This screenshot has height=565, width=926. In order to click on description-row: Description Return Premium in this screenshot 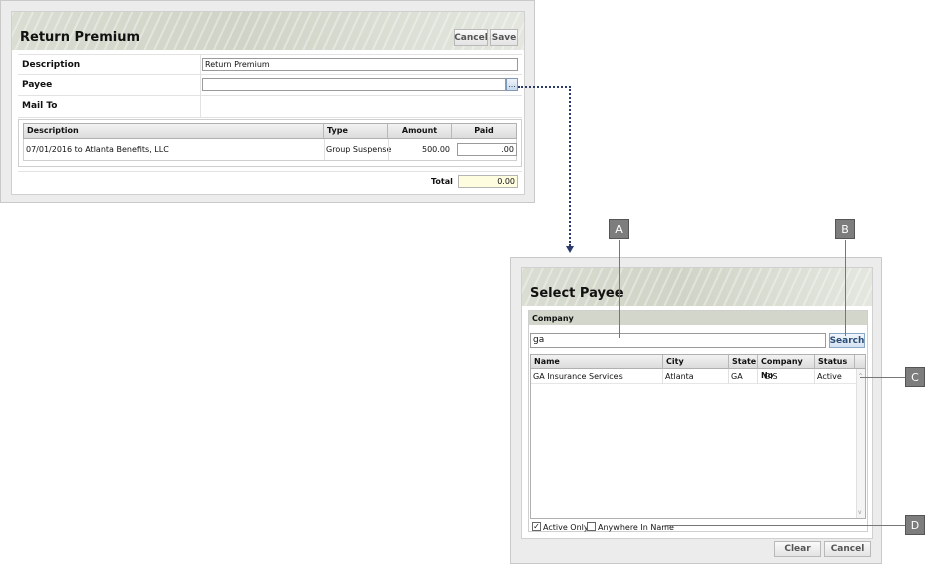, I will do `click(270, 64)`.